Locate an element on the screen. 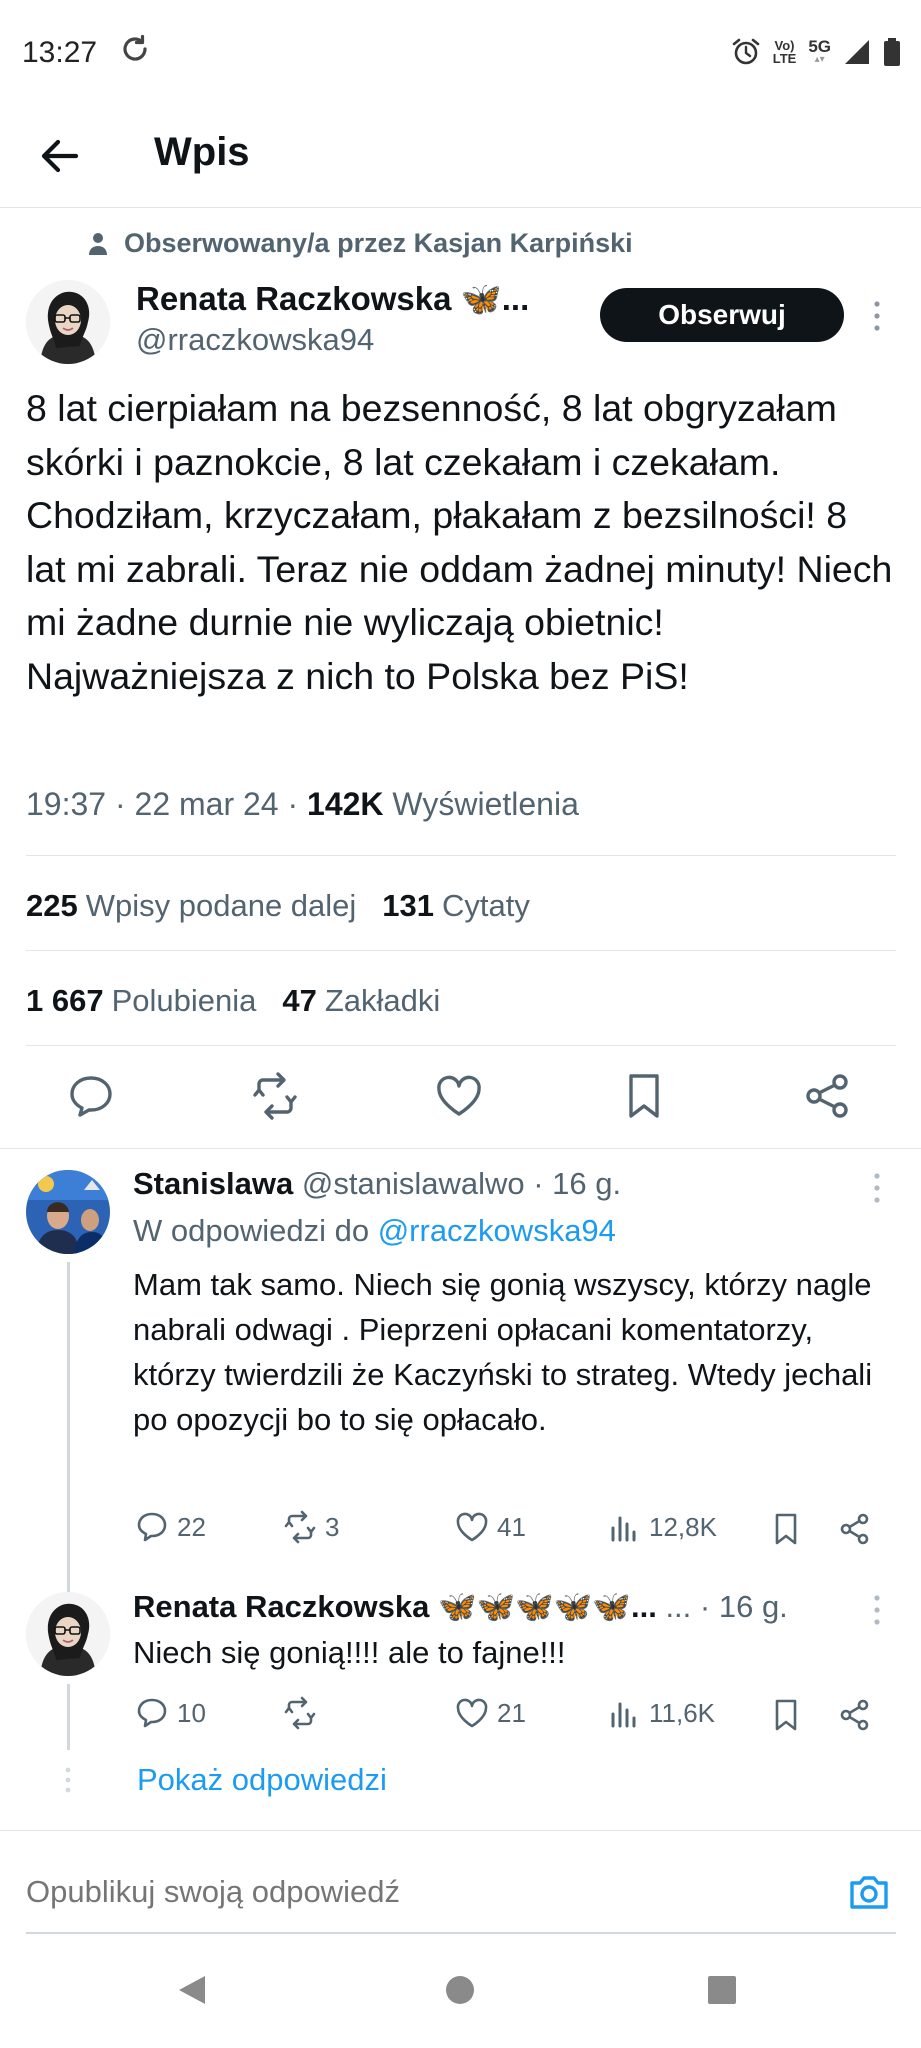 The image size is (921, 2048). views-label: Wyświetlenia is located at coordinates (485, 804).